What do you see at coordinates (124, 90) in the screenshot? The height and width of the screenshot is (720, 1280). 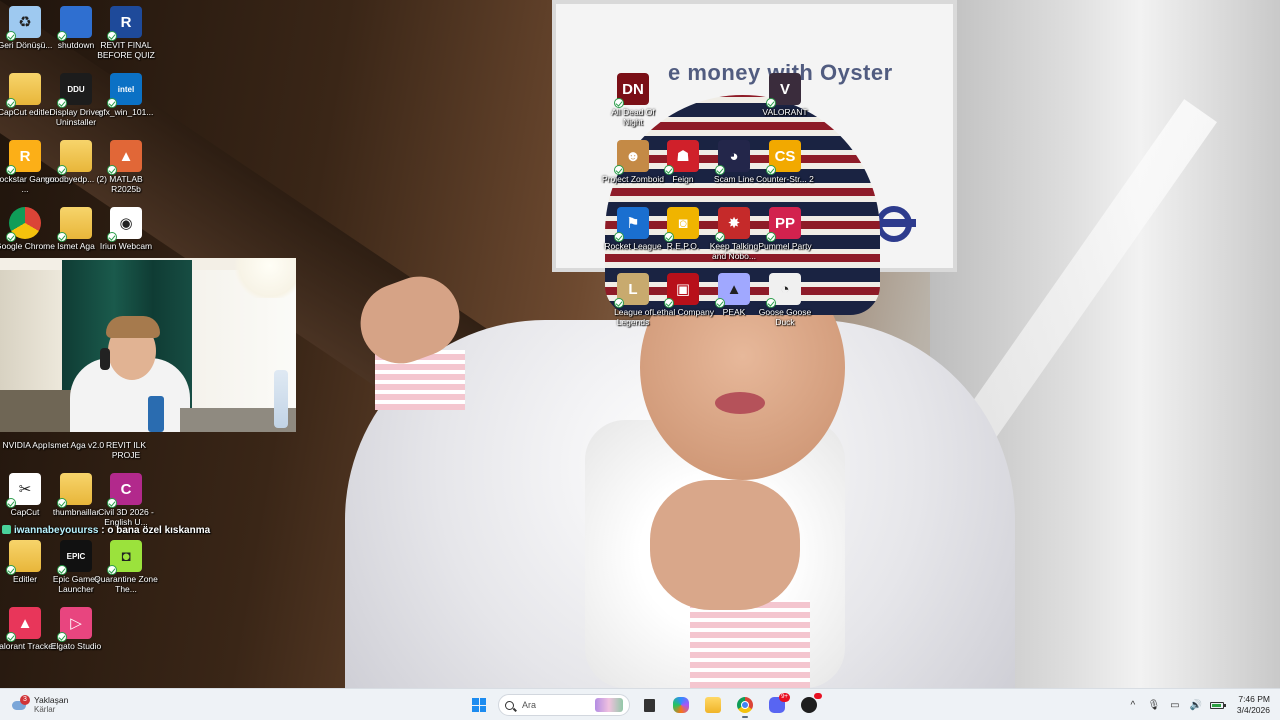 I see `intel-icon: intel` at bounding box center [124, 90].